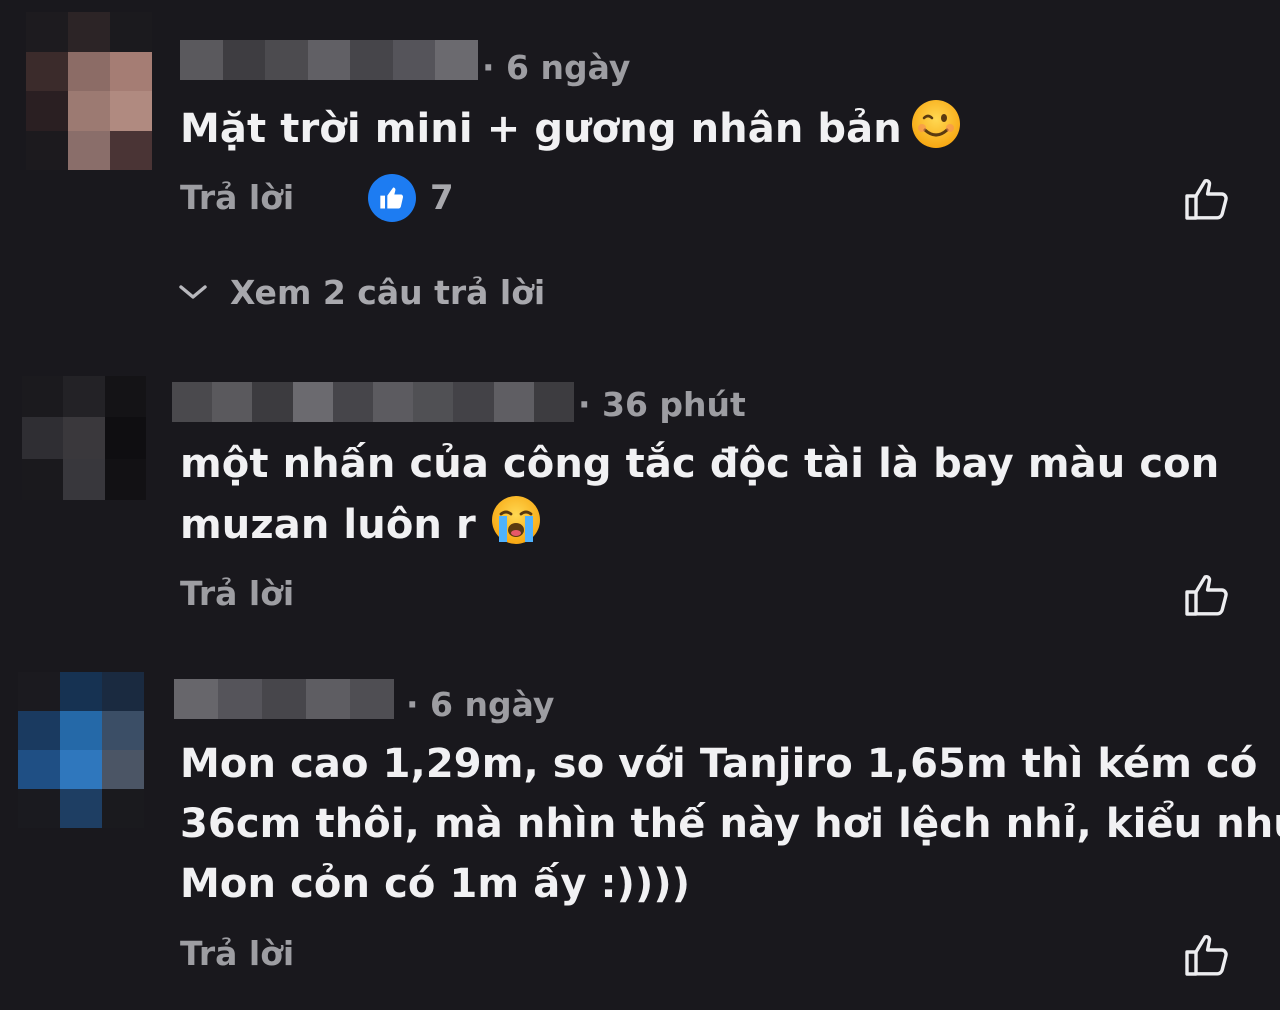 Image resolution: width=1280 pixels, height=1010 pixels. I want to click on chevron-down-icon, so click(193, 292).